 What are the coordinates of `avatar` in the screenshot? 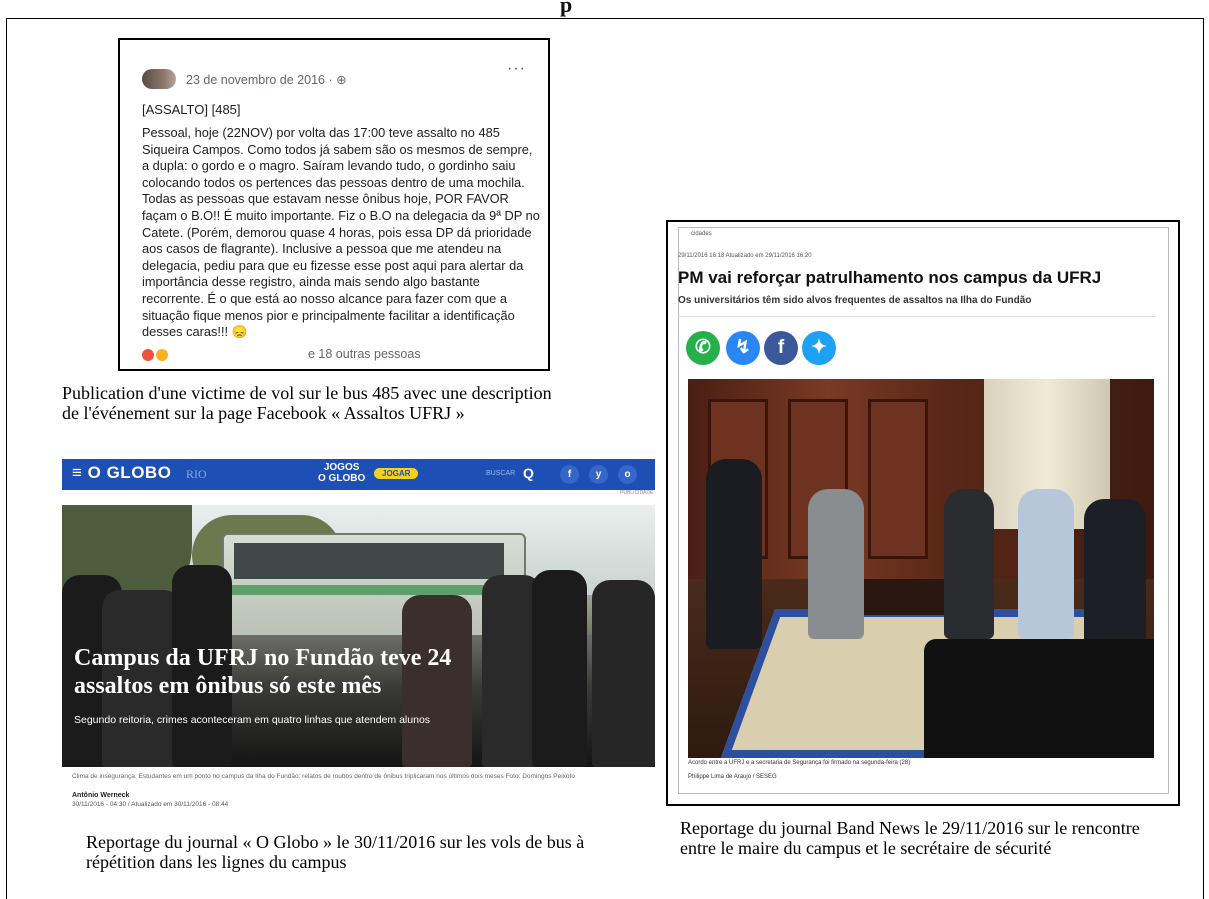 It's located at (159, 79).